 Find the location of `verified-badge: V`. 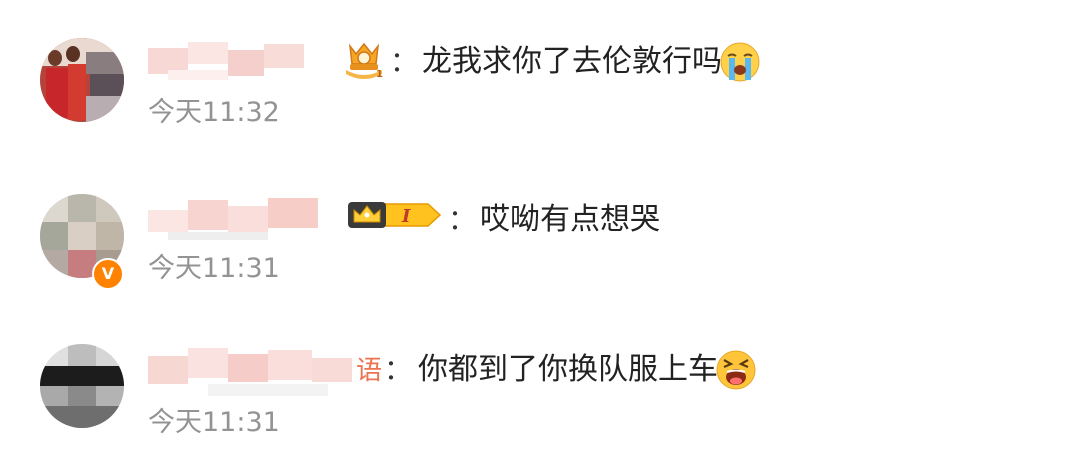

verified-badge: V is located at coordinates (108, 274).